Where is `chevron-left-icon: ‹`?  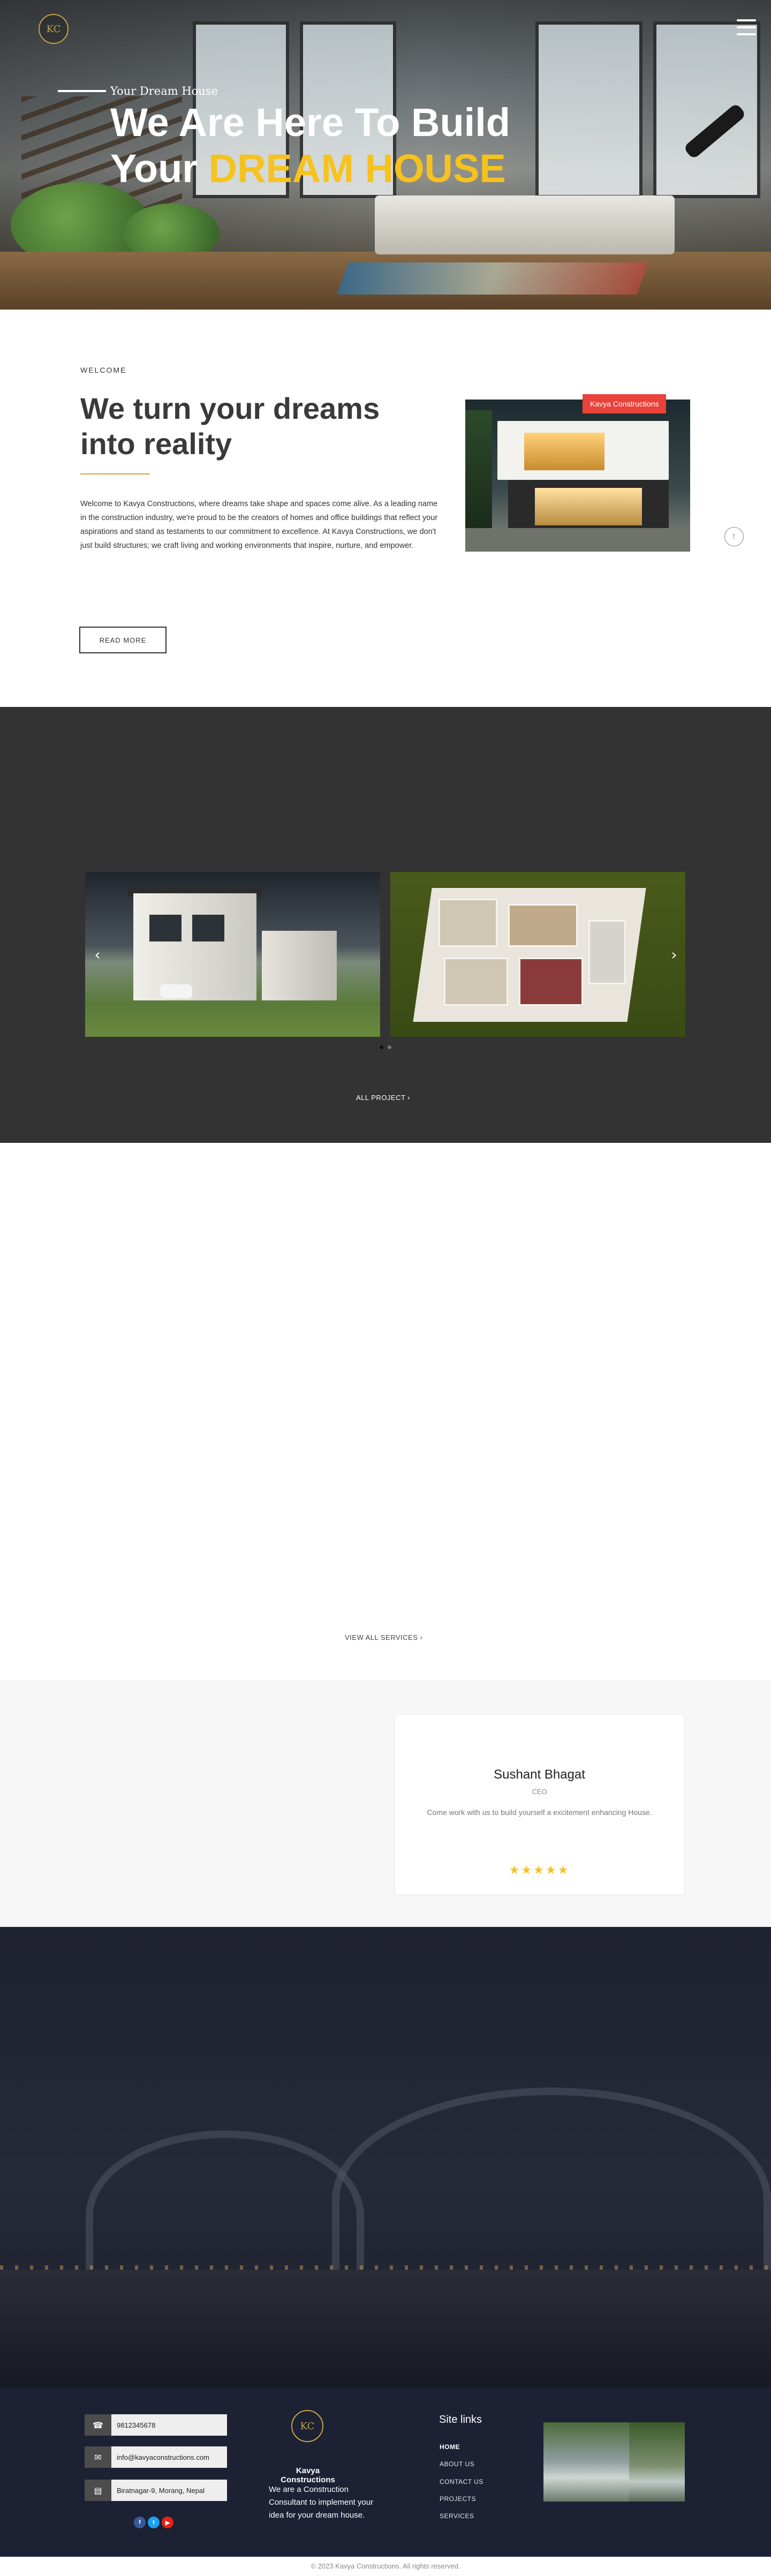
chevron-left-icon: ‹ is located at coordinates (97, 954).